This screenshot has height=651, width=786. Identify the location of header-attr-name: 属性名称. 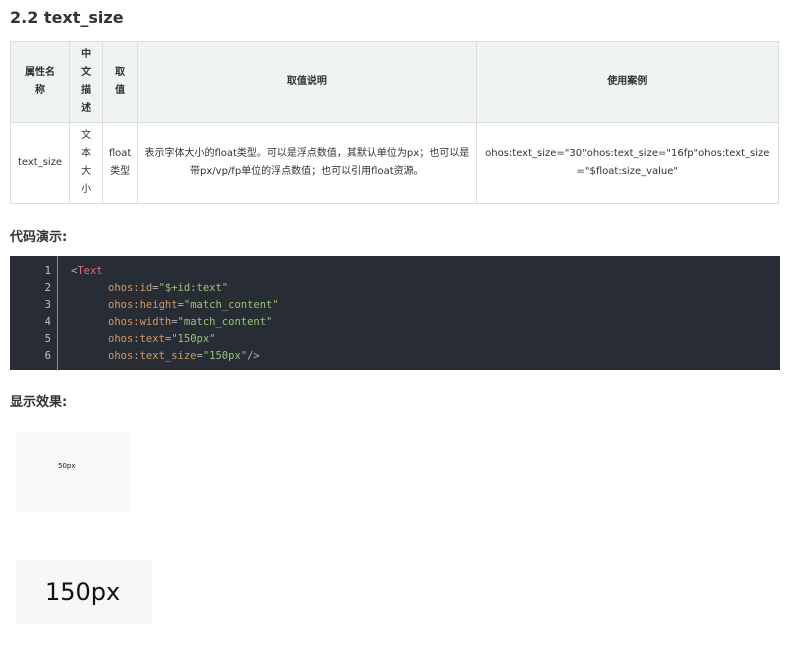
(40, 82).